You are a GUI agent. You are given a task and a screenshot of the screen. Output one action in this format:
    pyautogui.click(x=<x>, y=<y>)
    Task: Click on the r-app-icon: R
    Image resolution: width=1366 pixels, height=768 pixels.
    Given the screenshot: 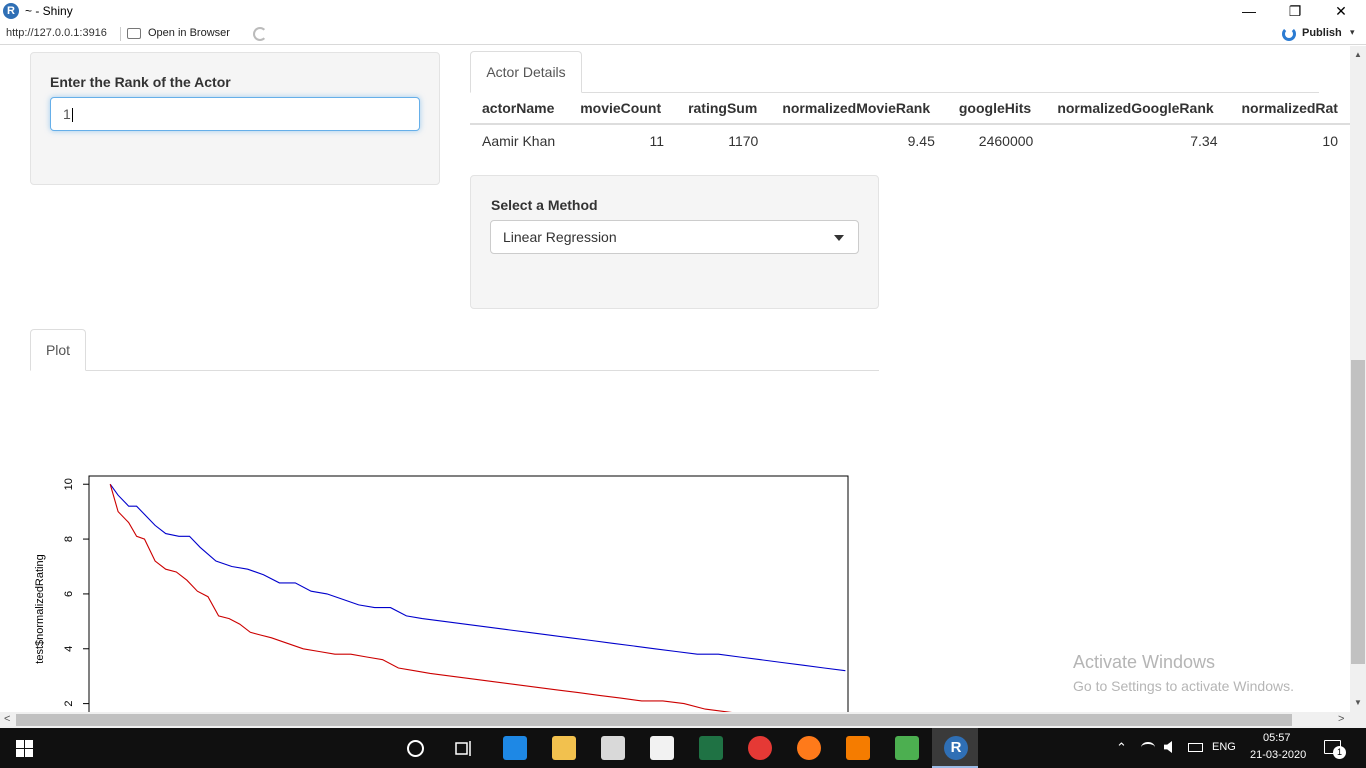 What is the action you would take?
    pyautogui.click(x=11, y=11)
    